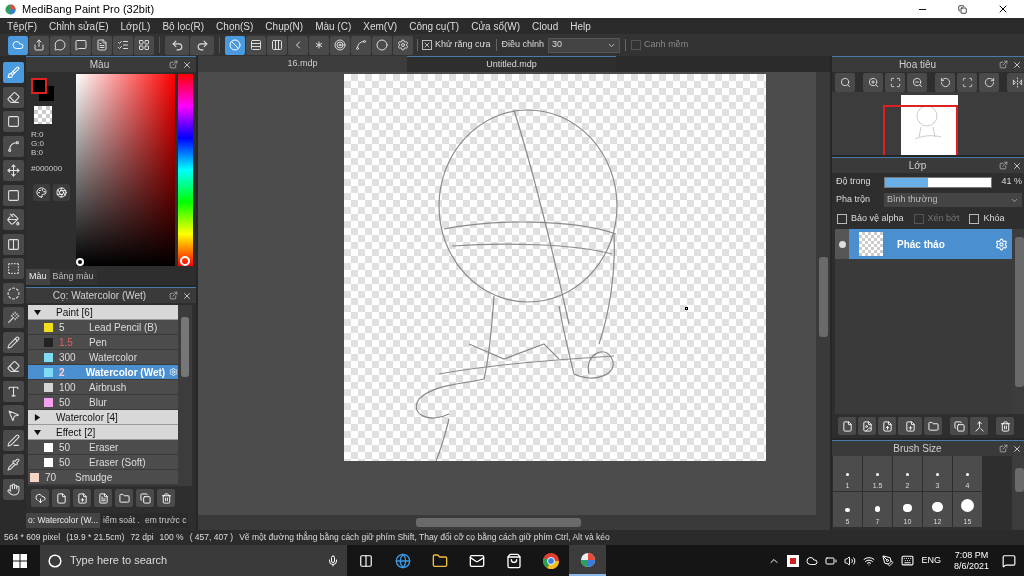  What do you see at coordinates (511, 64) in the screenshot?
I see `document-tab: Untitled.mdp` at bounding box center [511, 64].